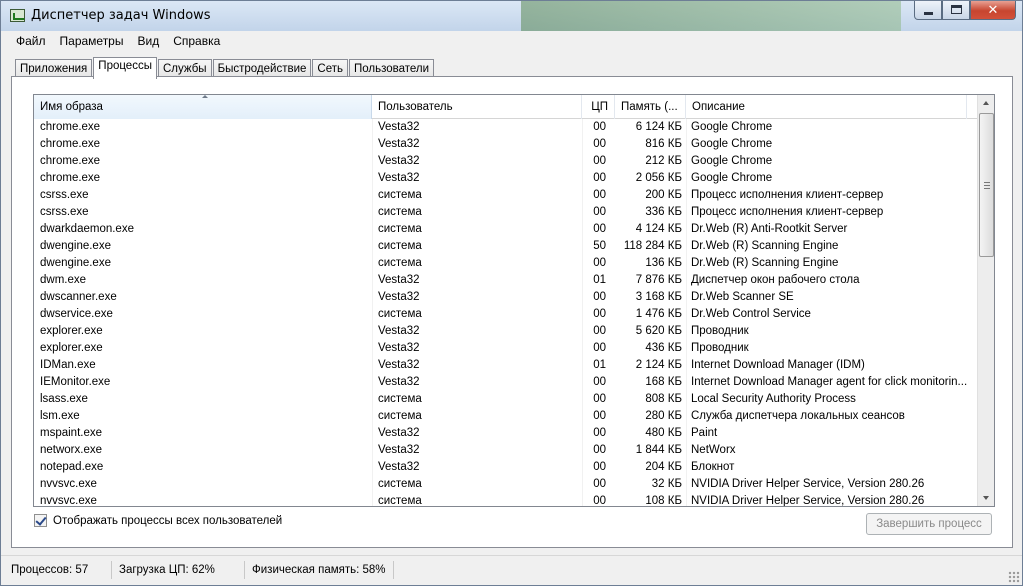 Image resolution: width=1023 pixels, height=586 pixels. Describe the element at coordinates (826, 107) in the screenshot. I see `column-description: Описание` at that location.